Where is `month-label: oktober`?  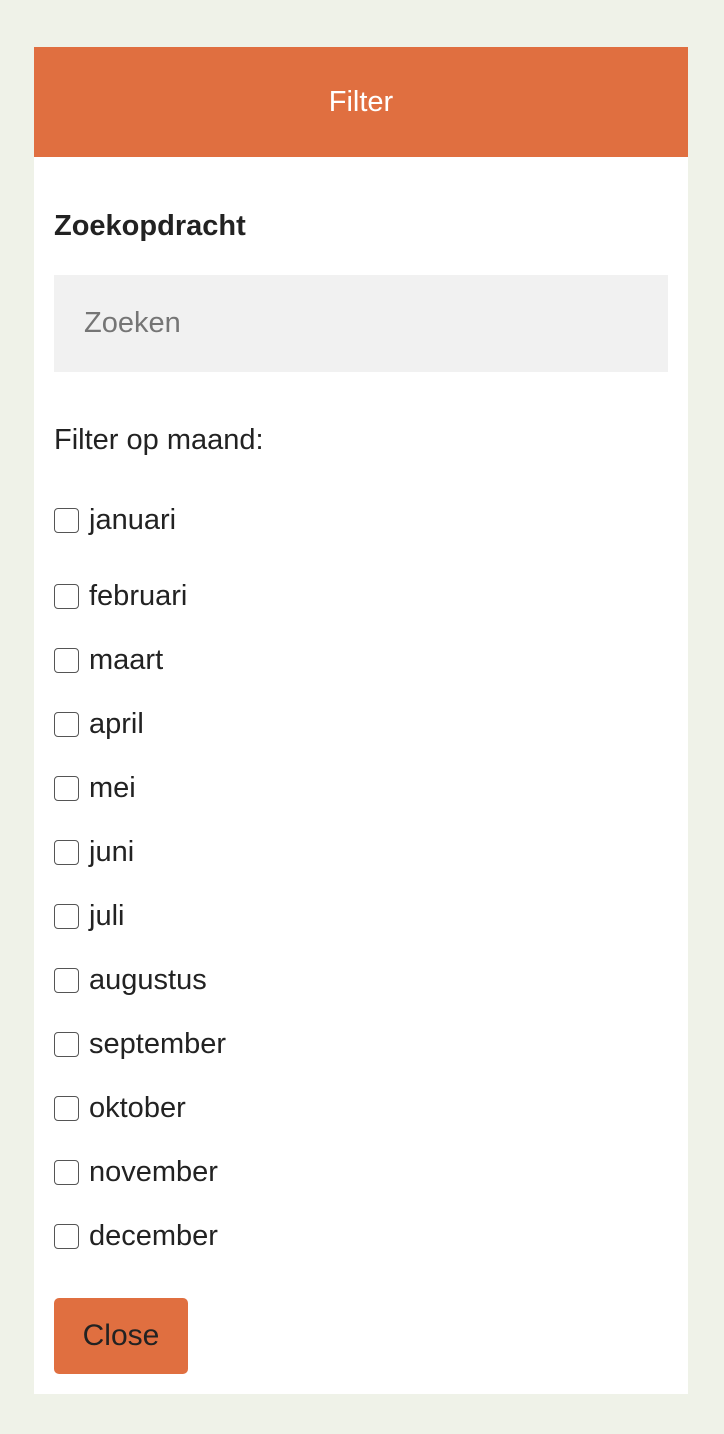
month-label: oktober is located at coordinates (137, 1107).